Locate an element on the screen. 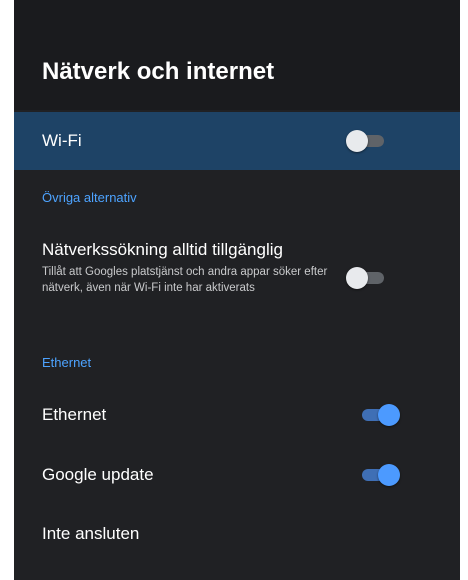 This screenshot has height=580, width=468. connection-status-row: Inte ansluten is located at coordinates (237, 535).